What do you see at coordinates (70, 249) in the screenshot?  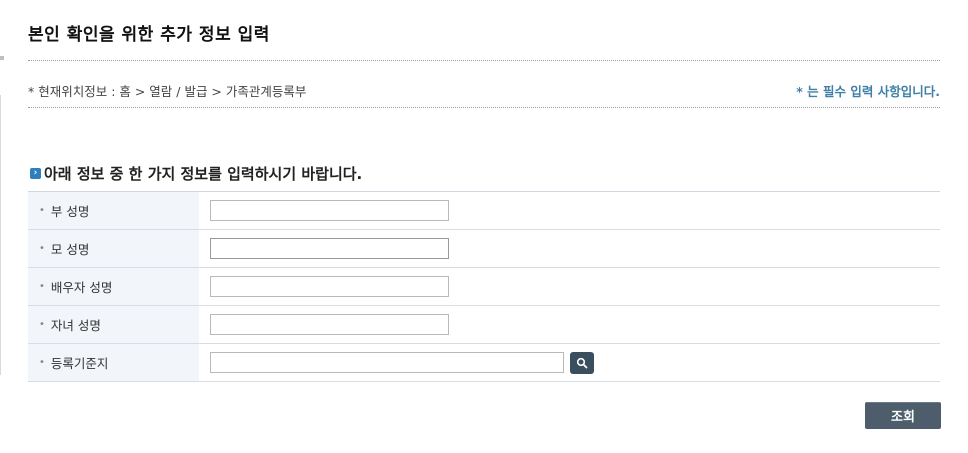 I see `label-text: 모 성명` at bounding box center [70, 249].